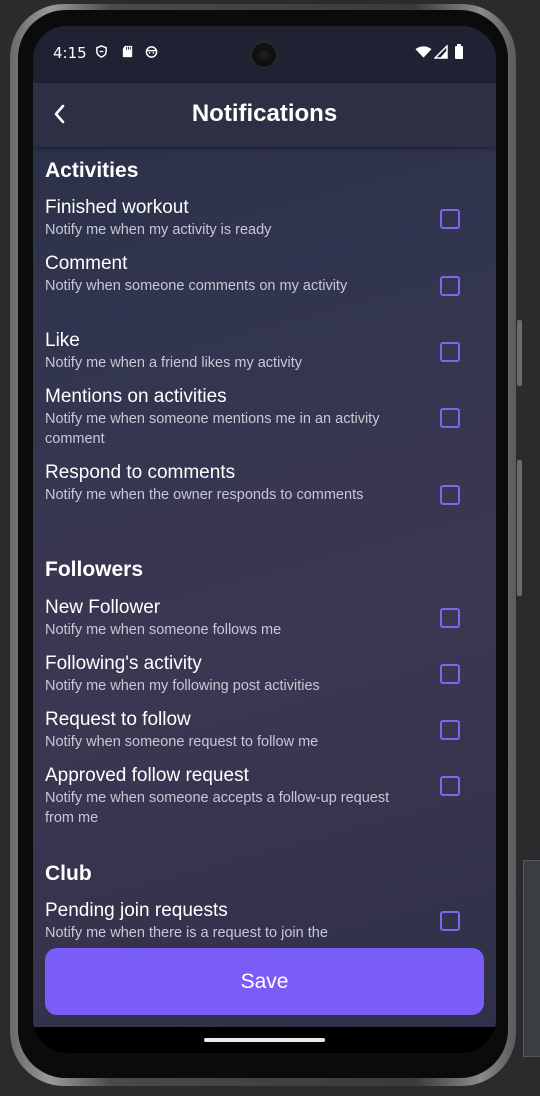 This screenshot has height=1096, width=540. What do you see at coordinates (127, 51) in the screenshot?
I see `sd-card-icon` at bounding box center [127, 51].